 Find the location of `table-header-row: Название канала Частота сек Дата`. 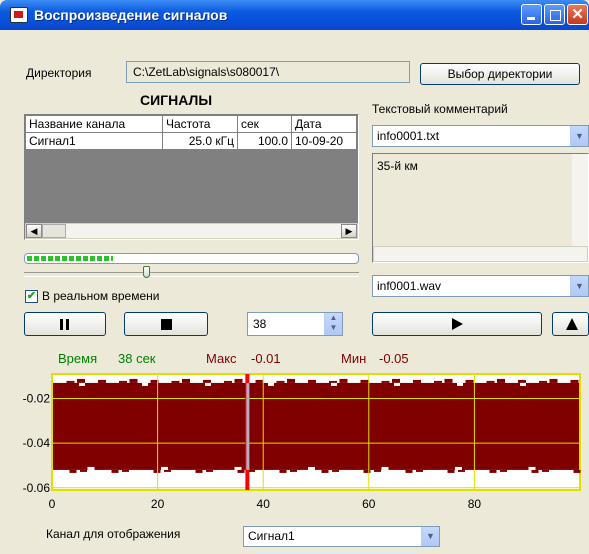

table-header-row: Название канала Частота сек Дата is located at coordinates (191, 124).